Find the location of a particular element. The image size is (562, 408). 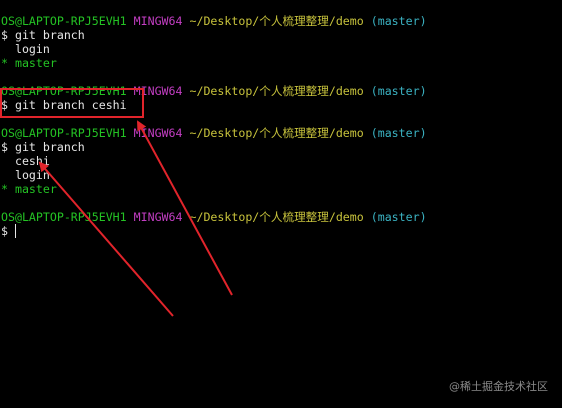

watermark: @稀土掘金技术社区 is located at coordinates (498, 386).